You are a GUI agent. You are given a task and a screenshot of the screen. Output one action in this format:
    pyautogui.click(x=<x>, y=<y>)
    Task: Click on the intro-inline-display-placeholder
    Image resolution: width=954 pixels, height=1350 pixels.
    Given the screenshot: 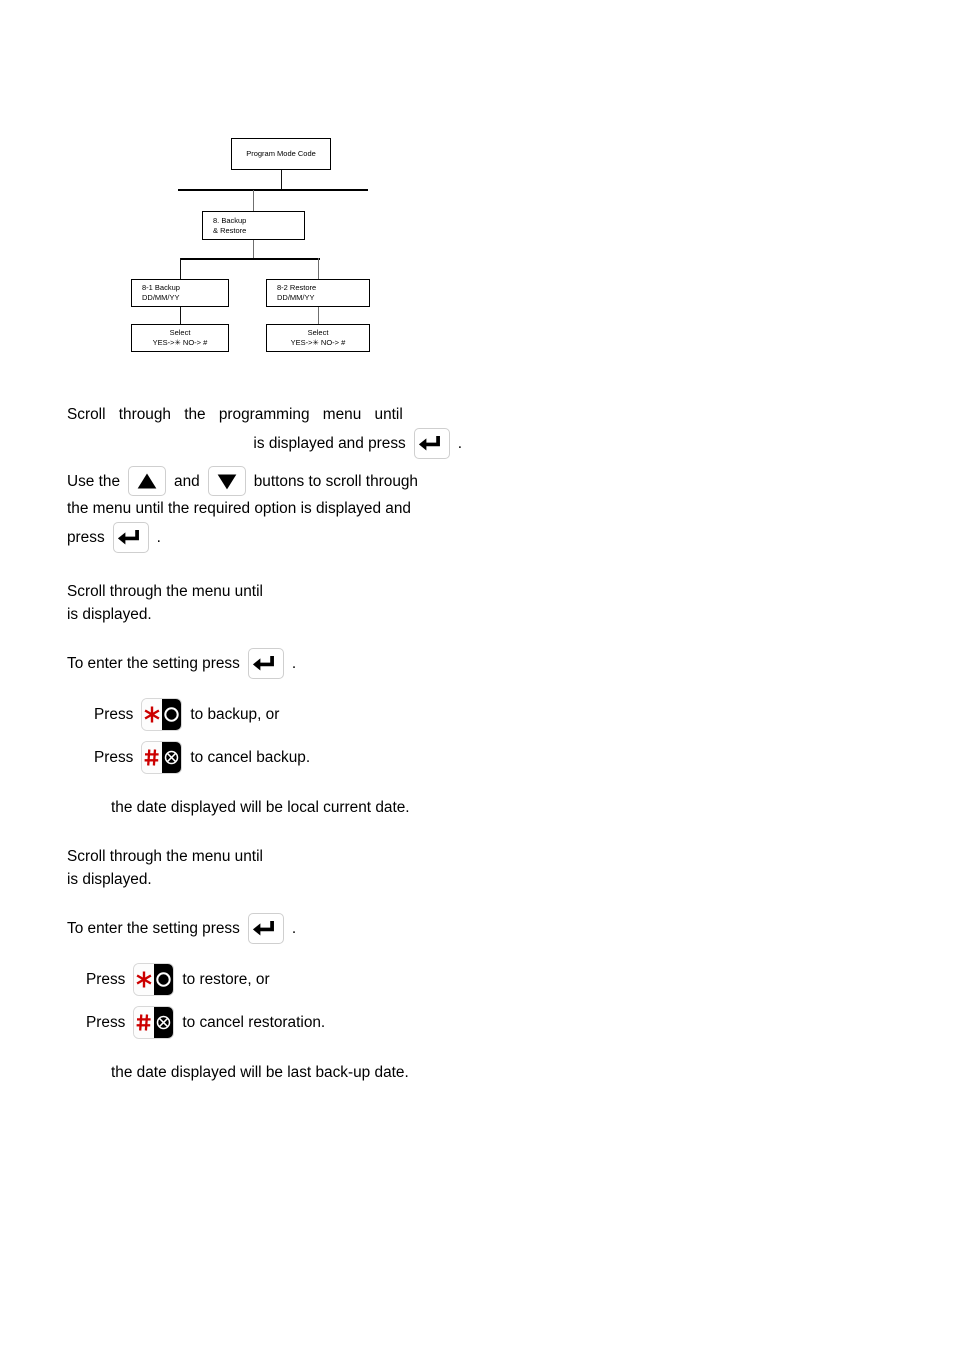 What is the action you would take?
    pyautogui.click(x=439, y=414)
    